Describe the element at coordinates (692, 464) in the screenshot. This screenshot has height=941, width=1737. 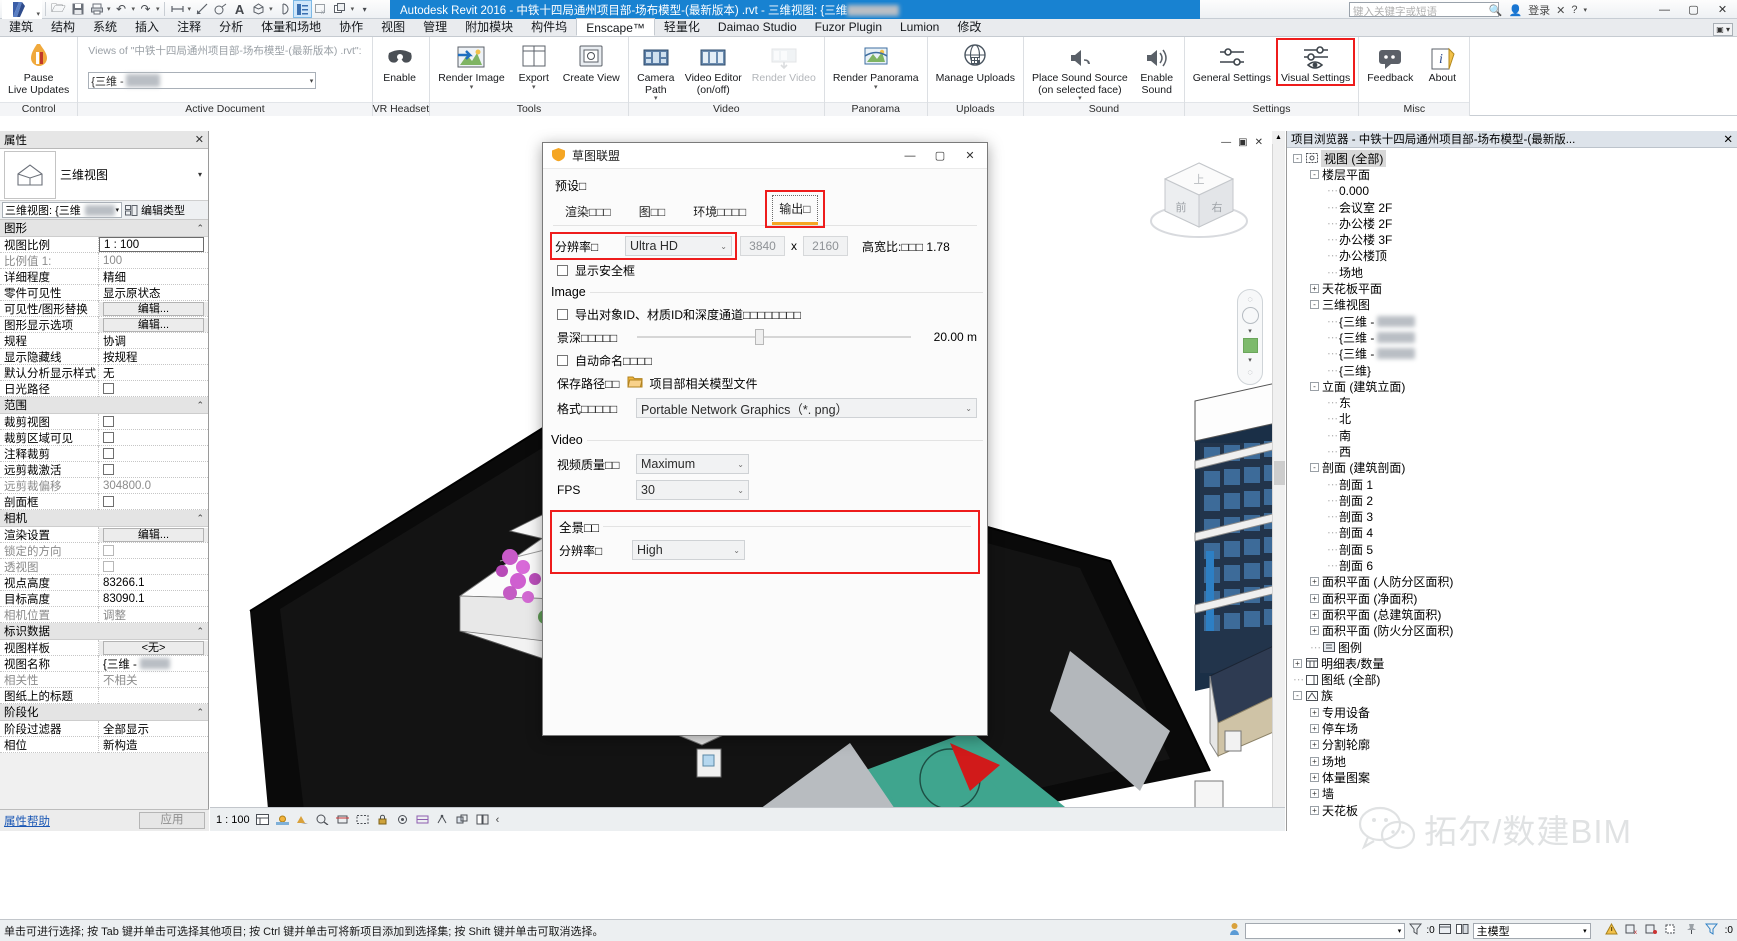
I see `video-quality-combo: Maximum ⌄` at that location.